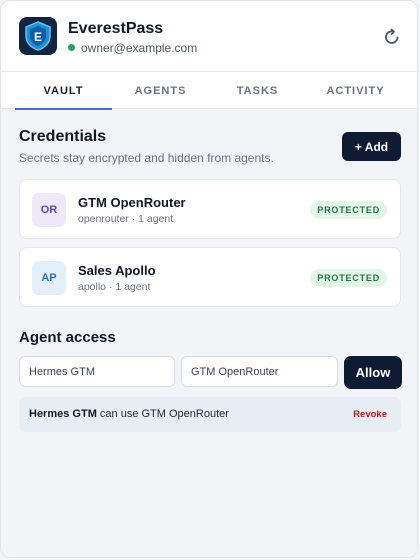 This screenshot has height=560, width=420. I want to click on credential-select-field, so click(259, 371).